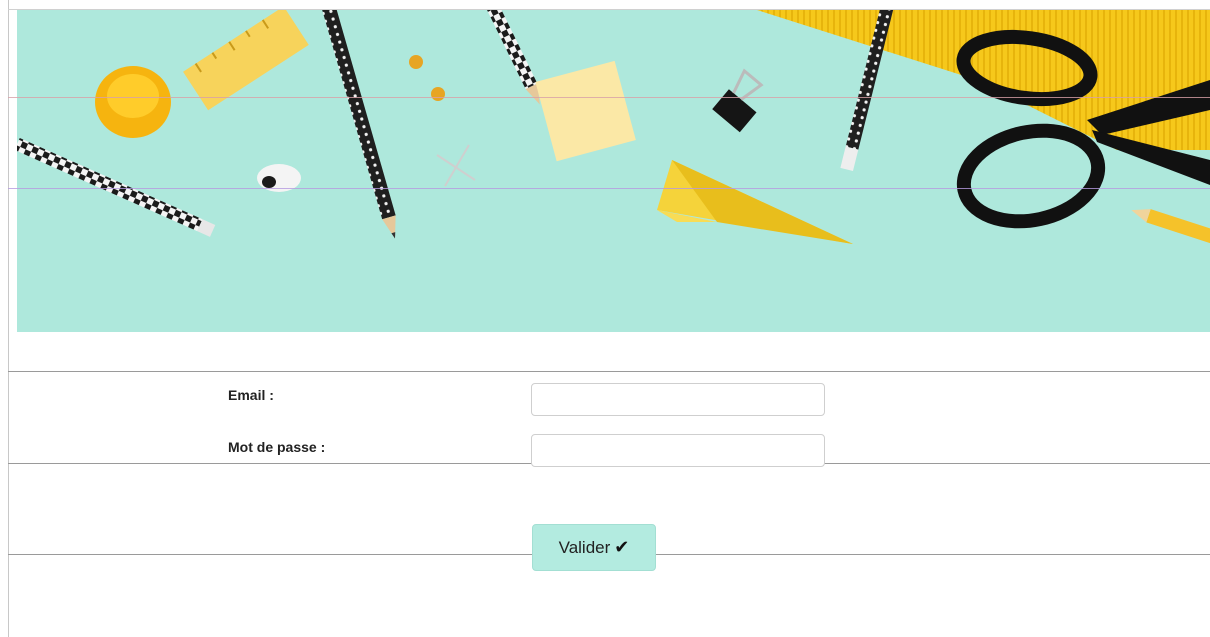  Describe the element at coordinates (251, 395) in the screenshot. I see `email-label: Email :` at that location.